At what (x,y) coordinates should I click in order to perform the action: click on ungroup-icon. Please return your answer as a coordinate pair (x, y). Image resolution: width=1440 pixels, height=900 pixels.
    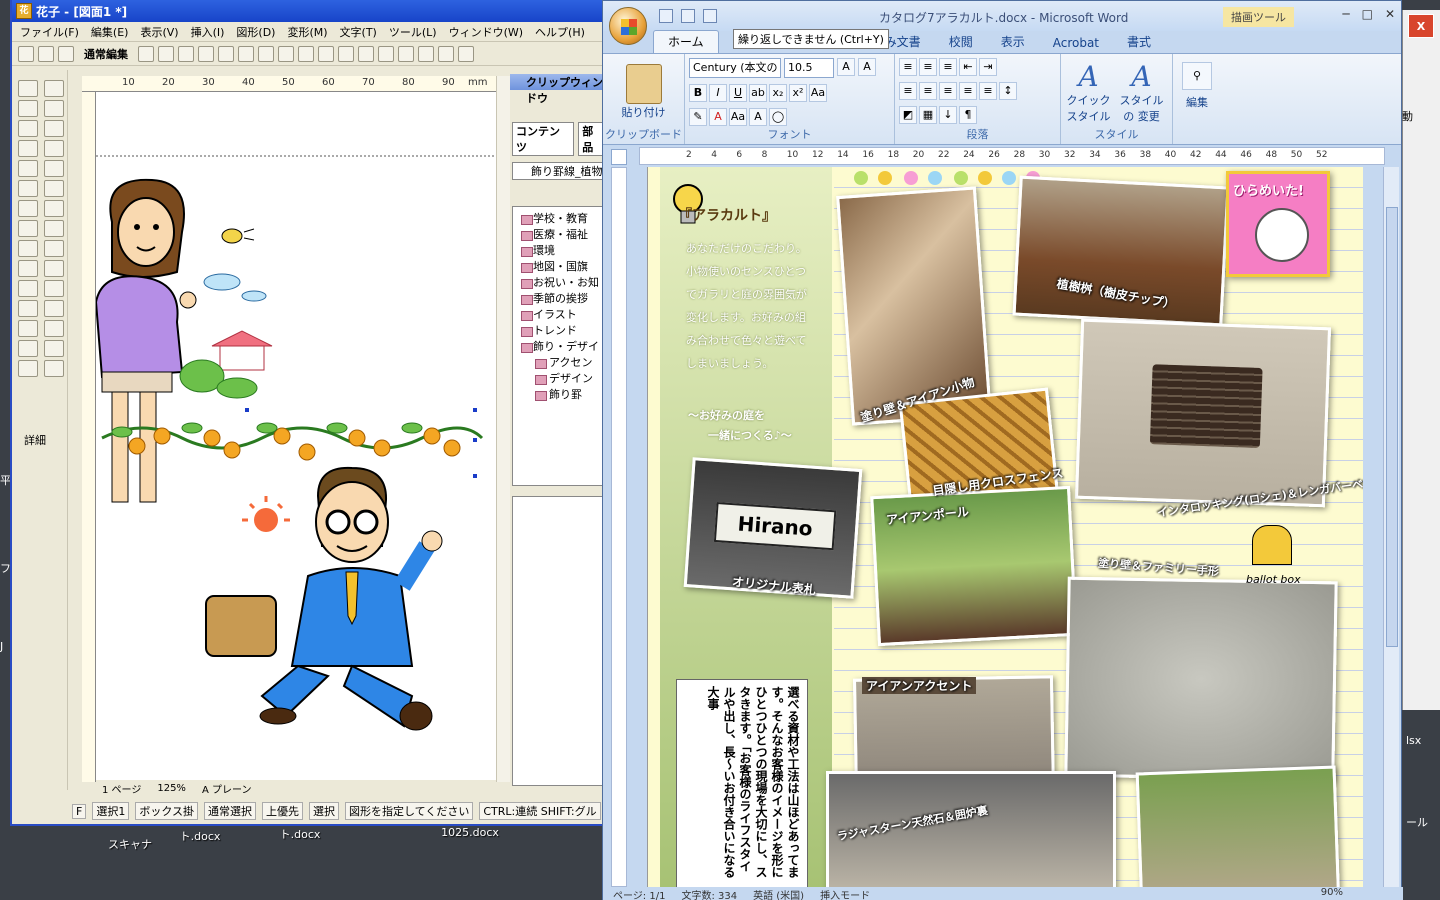
    Looking at the image, I should click on (326, 53).